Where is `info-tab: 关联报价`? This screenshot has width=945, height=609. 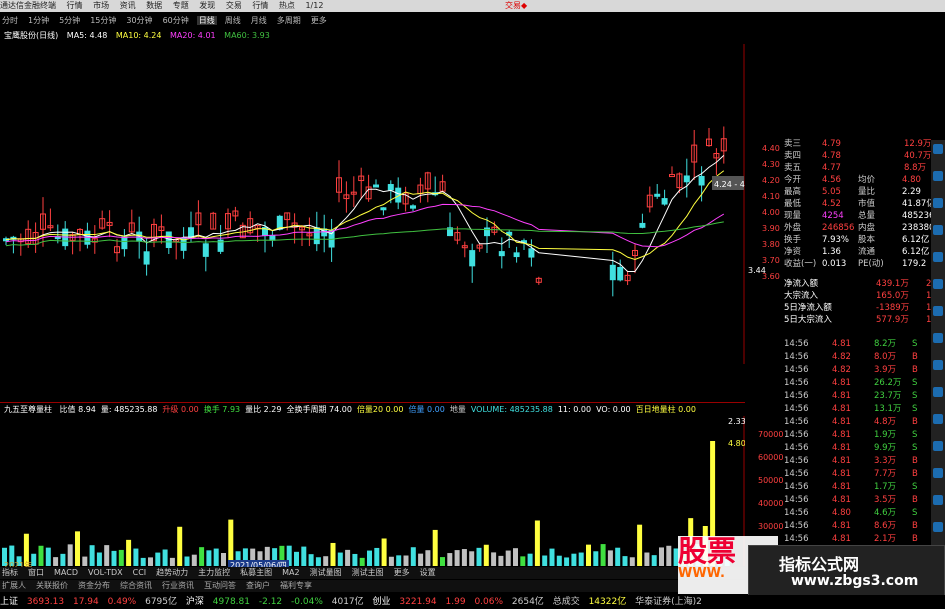
info-tab: 关联报价 is located at coordinates (52, 585).